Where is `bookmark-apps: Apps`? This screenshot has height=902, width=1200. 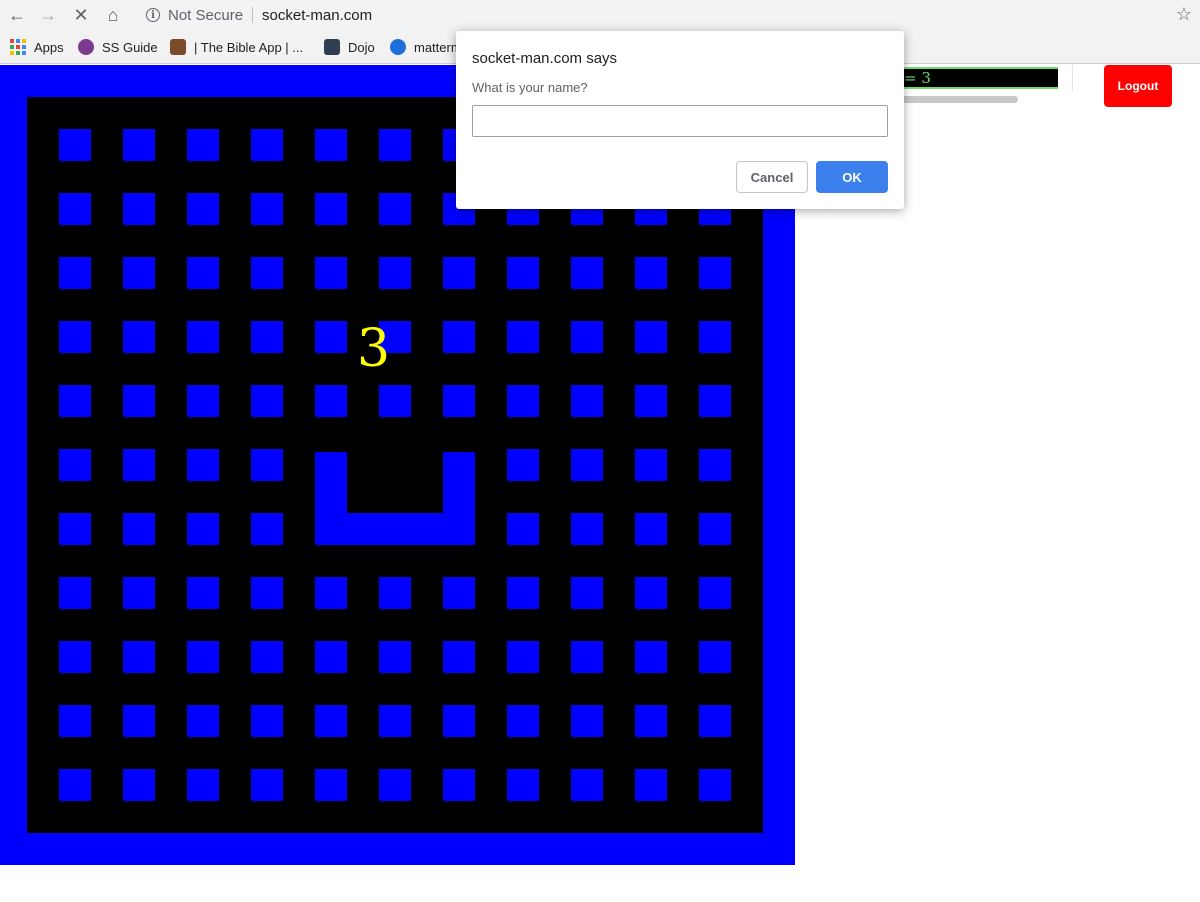 bookmark-apps: Apps is located at coordinates (37, 47).